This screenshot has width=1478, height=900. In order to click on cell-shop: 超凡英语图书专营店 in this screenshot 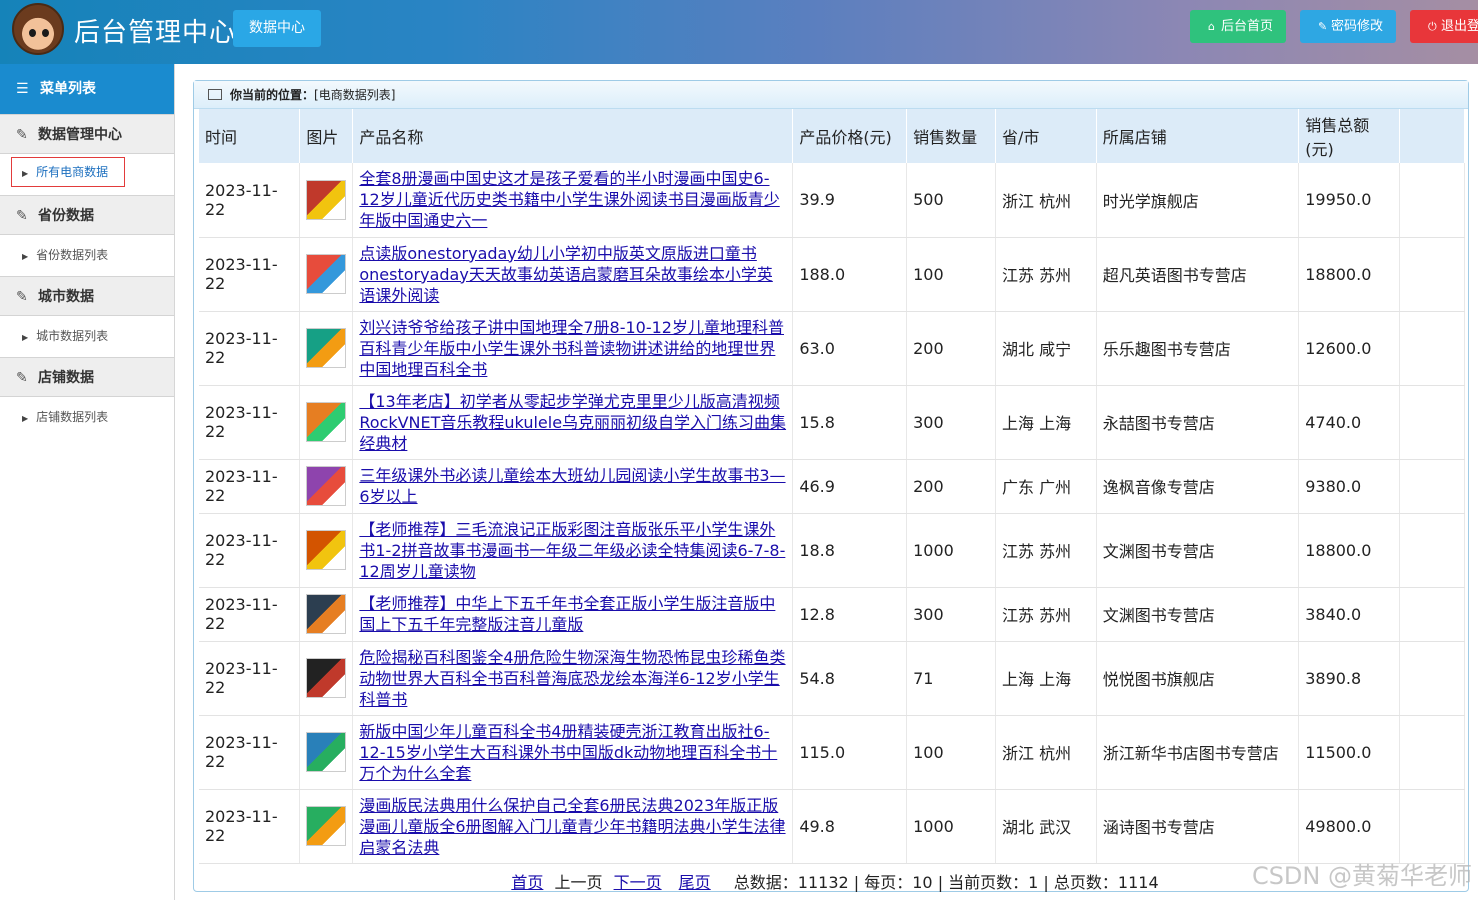, I will do `click(1198, 274)`.